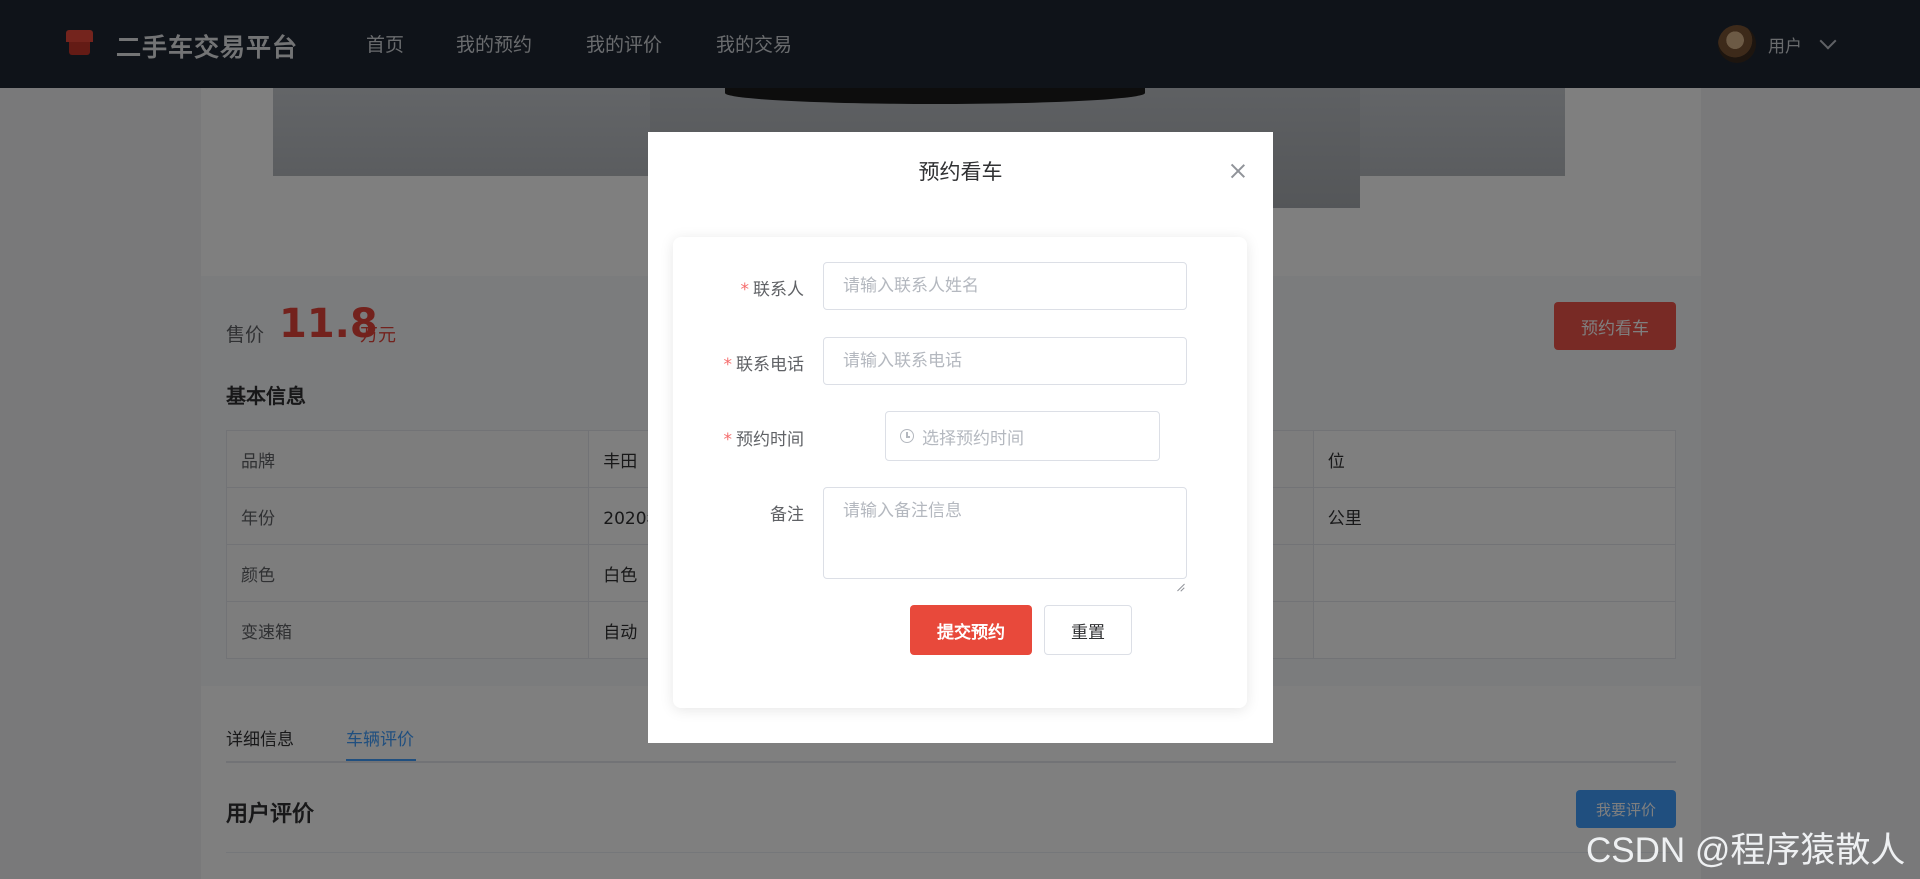 The image size is (1920, 879). Describe the element at coordinates (1238, 171) in the screenshot. I see `close-icon` at that location.